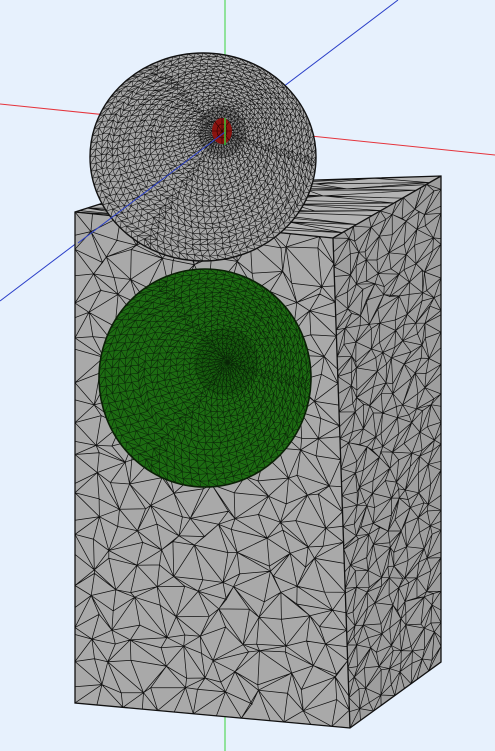 Image resolution: width=495 pixels, height=751 pixels. What do you see at coordinates (203, 157) in the screenshot?
I see `tweeter-horn-mesh` at bounding box center [203, 157].